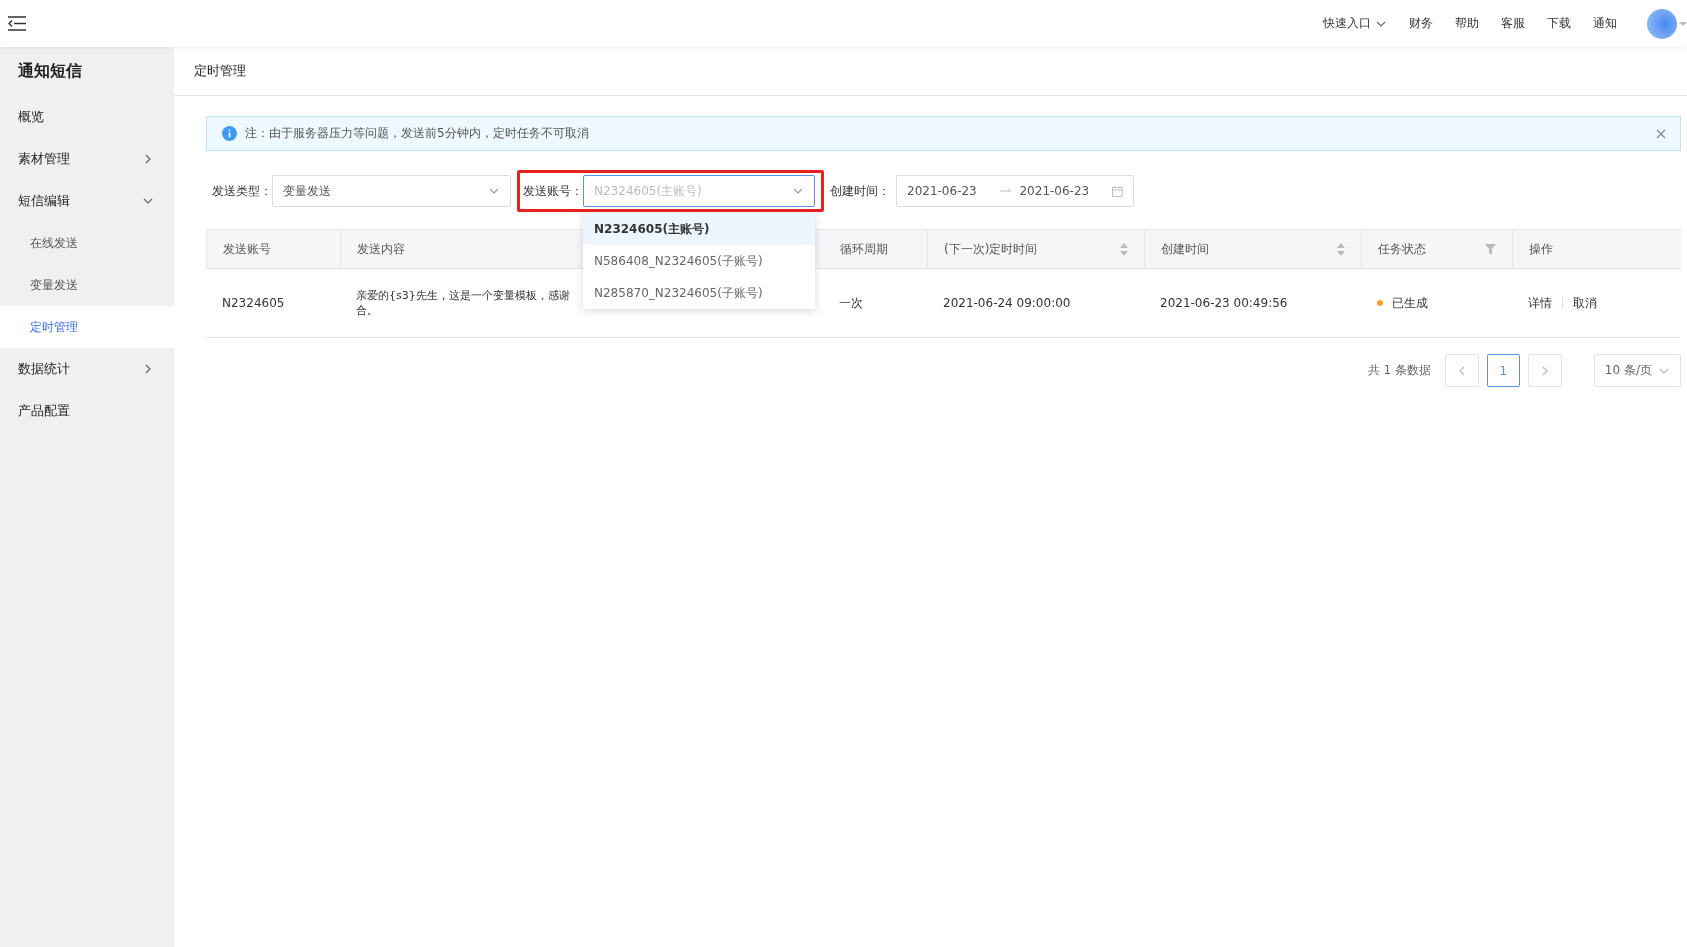 This screenshot has height=947, width=1687. I want to click on dropdown-option: N2324605(主账号), so click(699, 229).